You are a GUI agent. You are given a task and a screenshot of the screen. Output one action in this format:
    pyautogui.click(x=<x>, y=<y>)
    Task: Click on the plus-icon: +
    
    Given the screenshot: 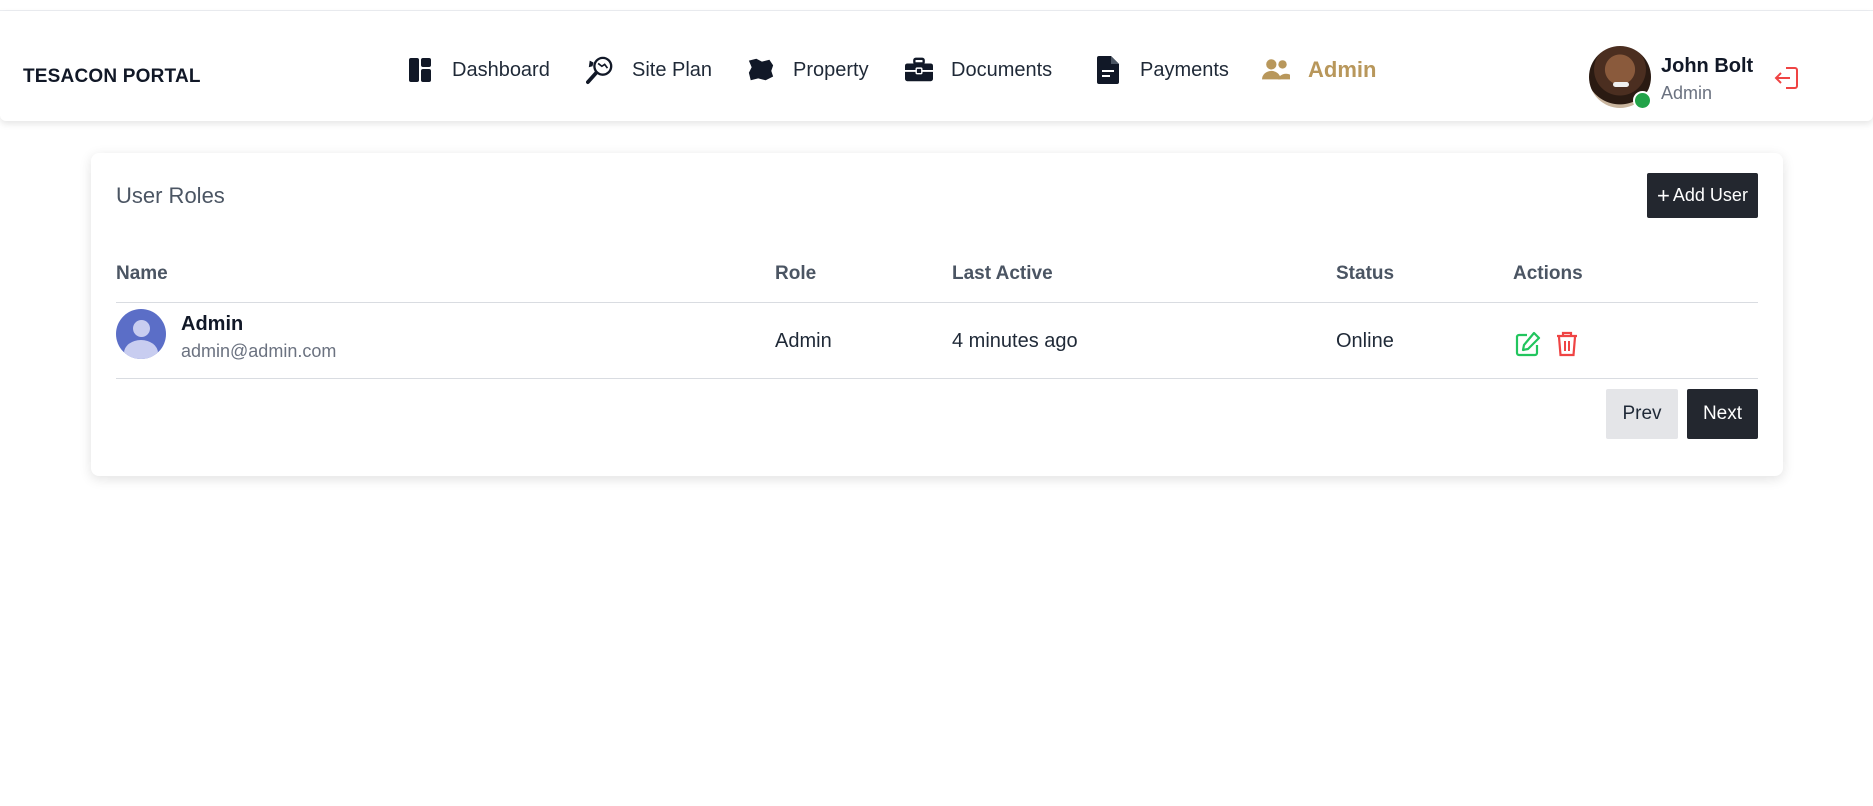 What is the action you would take?
    pyautogui.click(x=1663, y=195)
    